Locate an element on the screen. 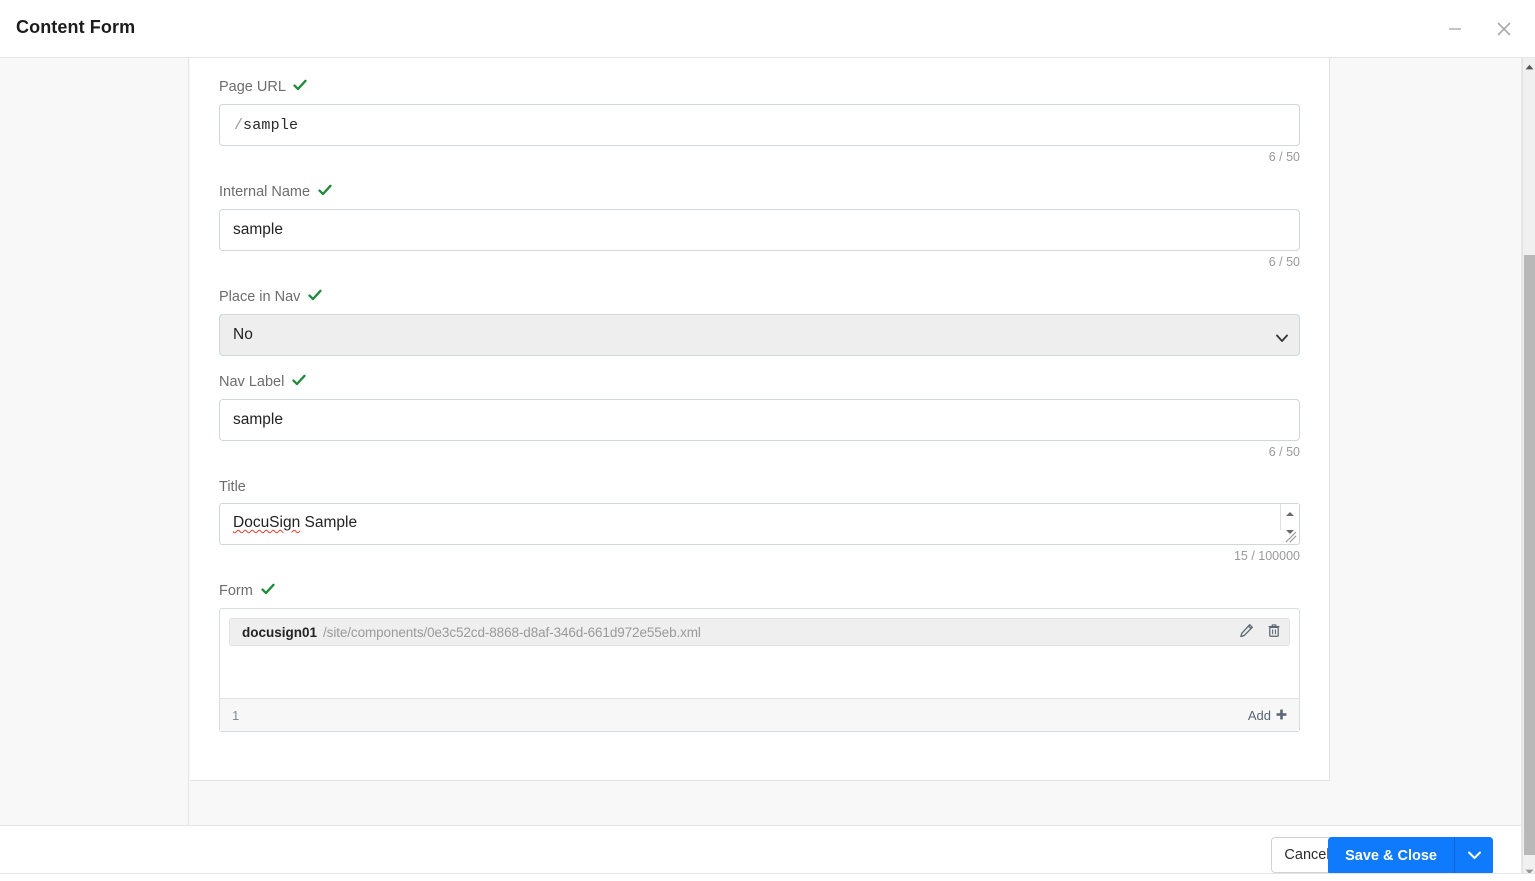  close-button is located at coordinates (1504, 29).